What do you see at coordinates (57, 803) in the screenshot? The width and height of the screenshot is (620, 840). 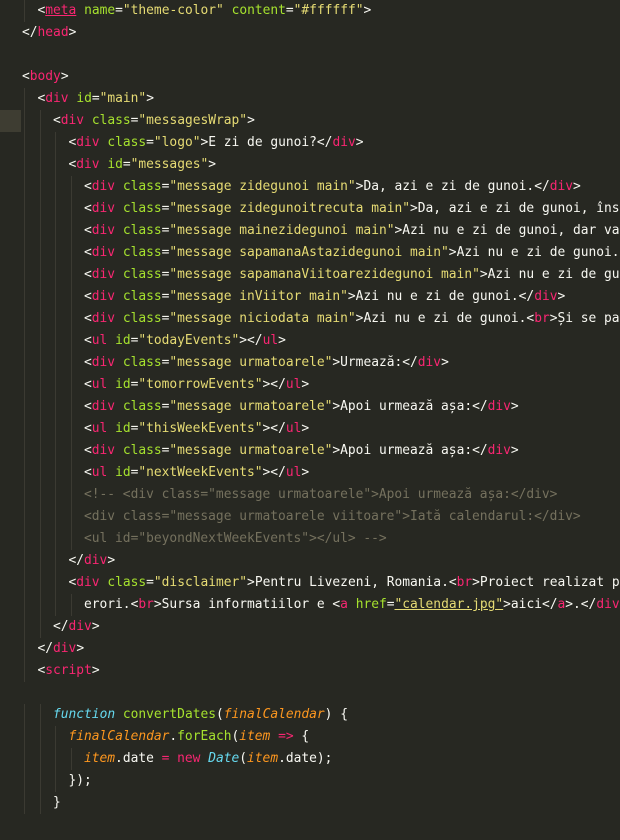 I see `code-text: }` at bounding box center [57, 803].